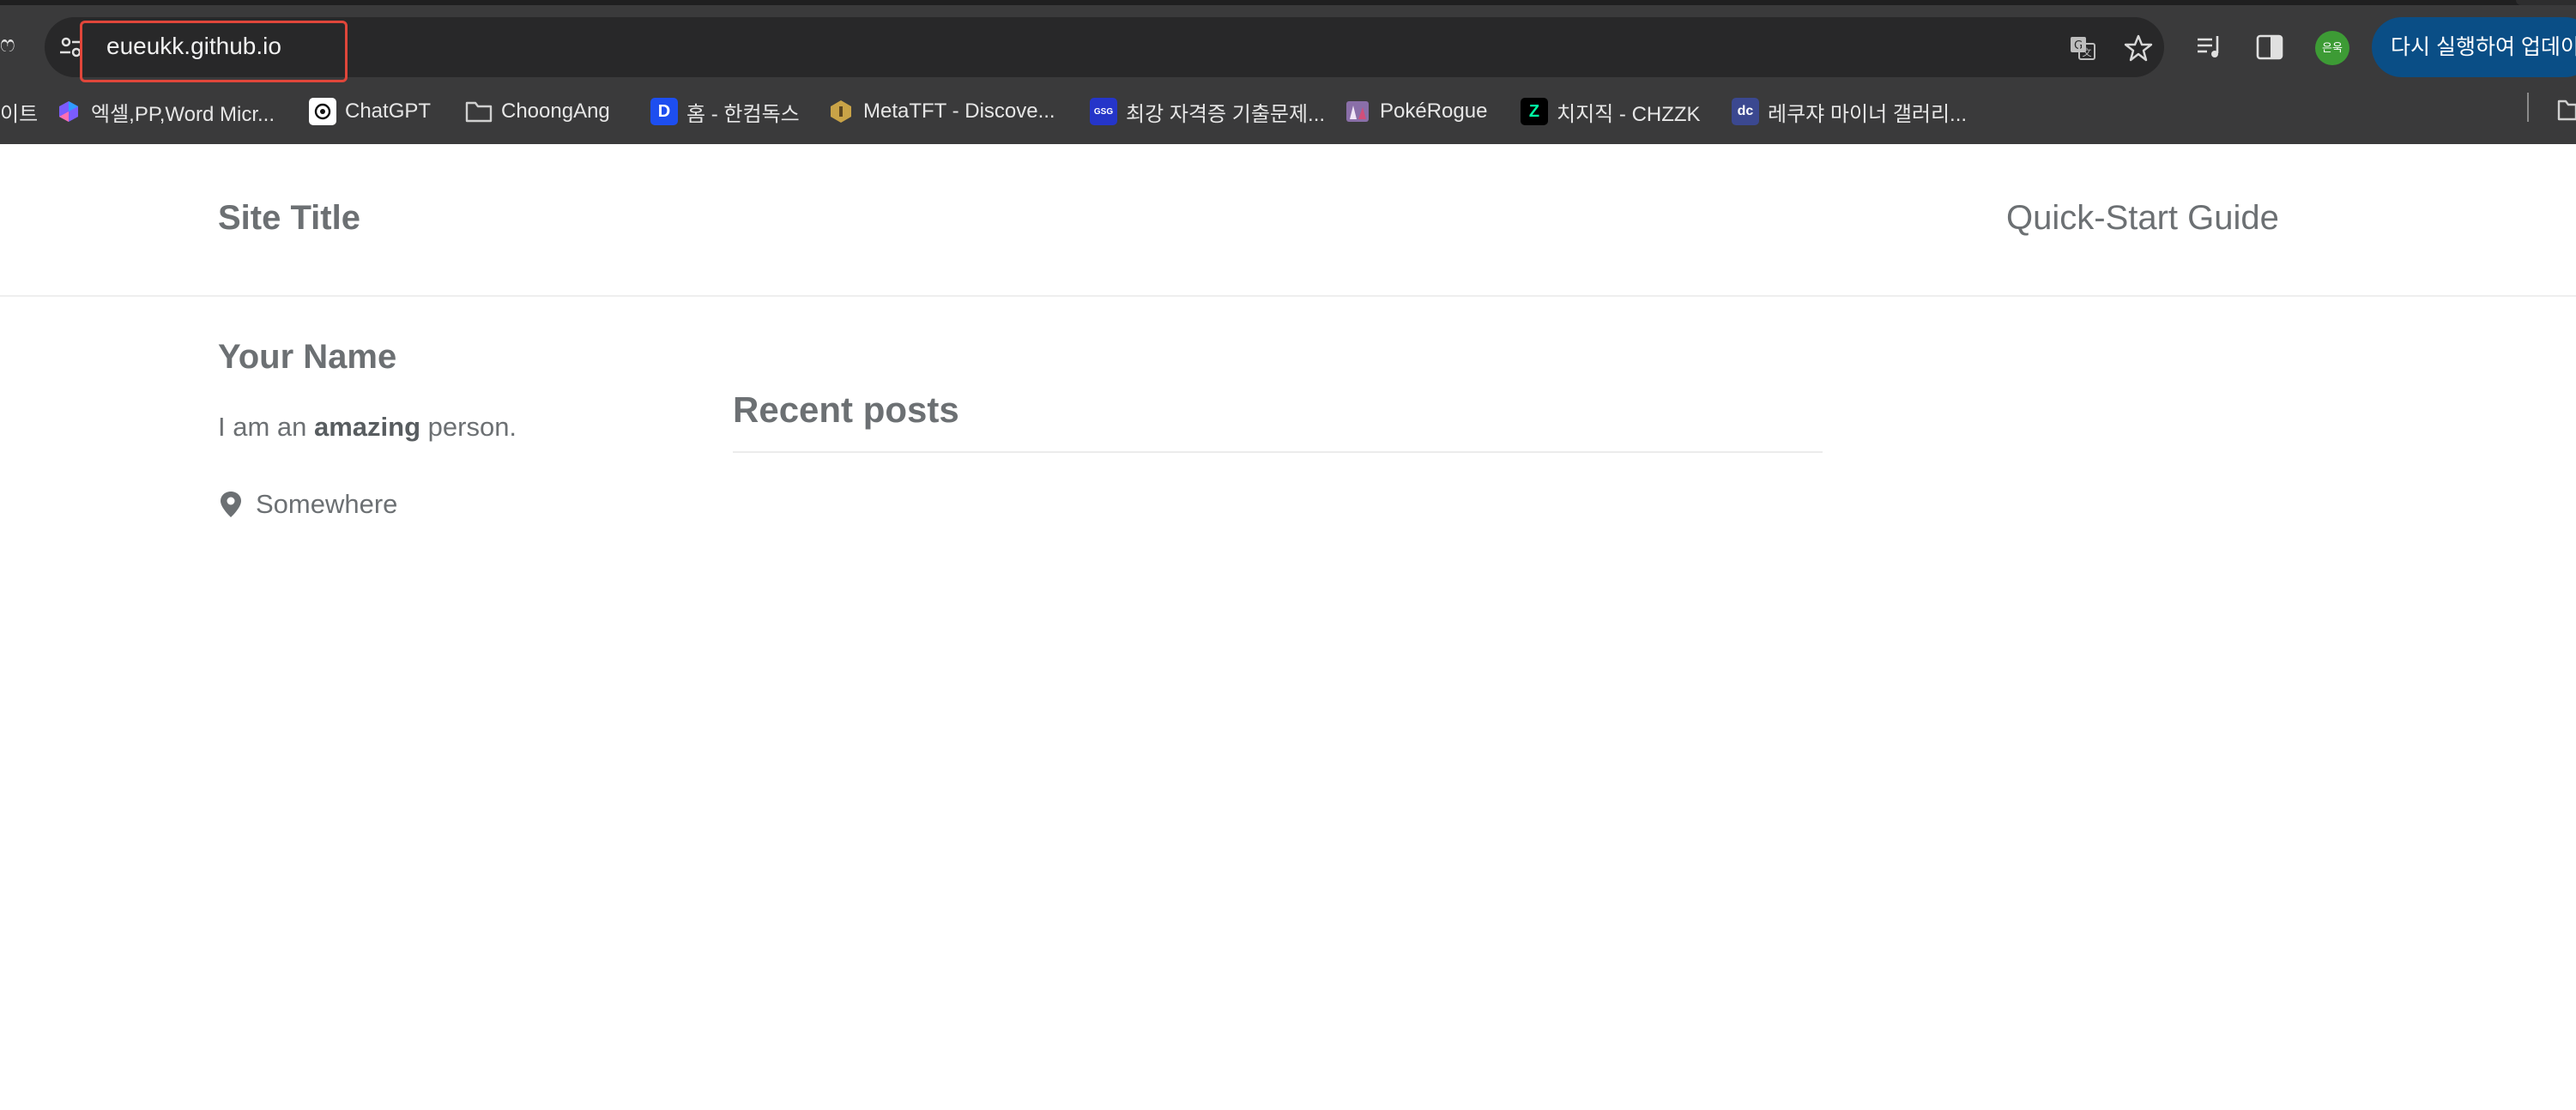 This screenshot has width=2576, height=1110. What do you see at coordinates (1357, 112) in the screenshot?
I see `pokerogue-icon` at bounding box center [1357, 112].